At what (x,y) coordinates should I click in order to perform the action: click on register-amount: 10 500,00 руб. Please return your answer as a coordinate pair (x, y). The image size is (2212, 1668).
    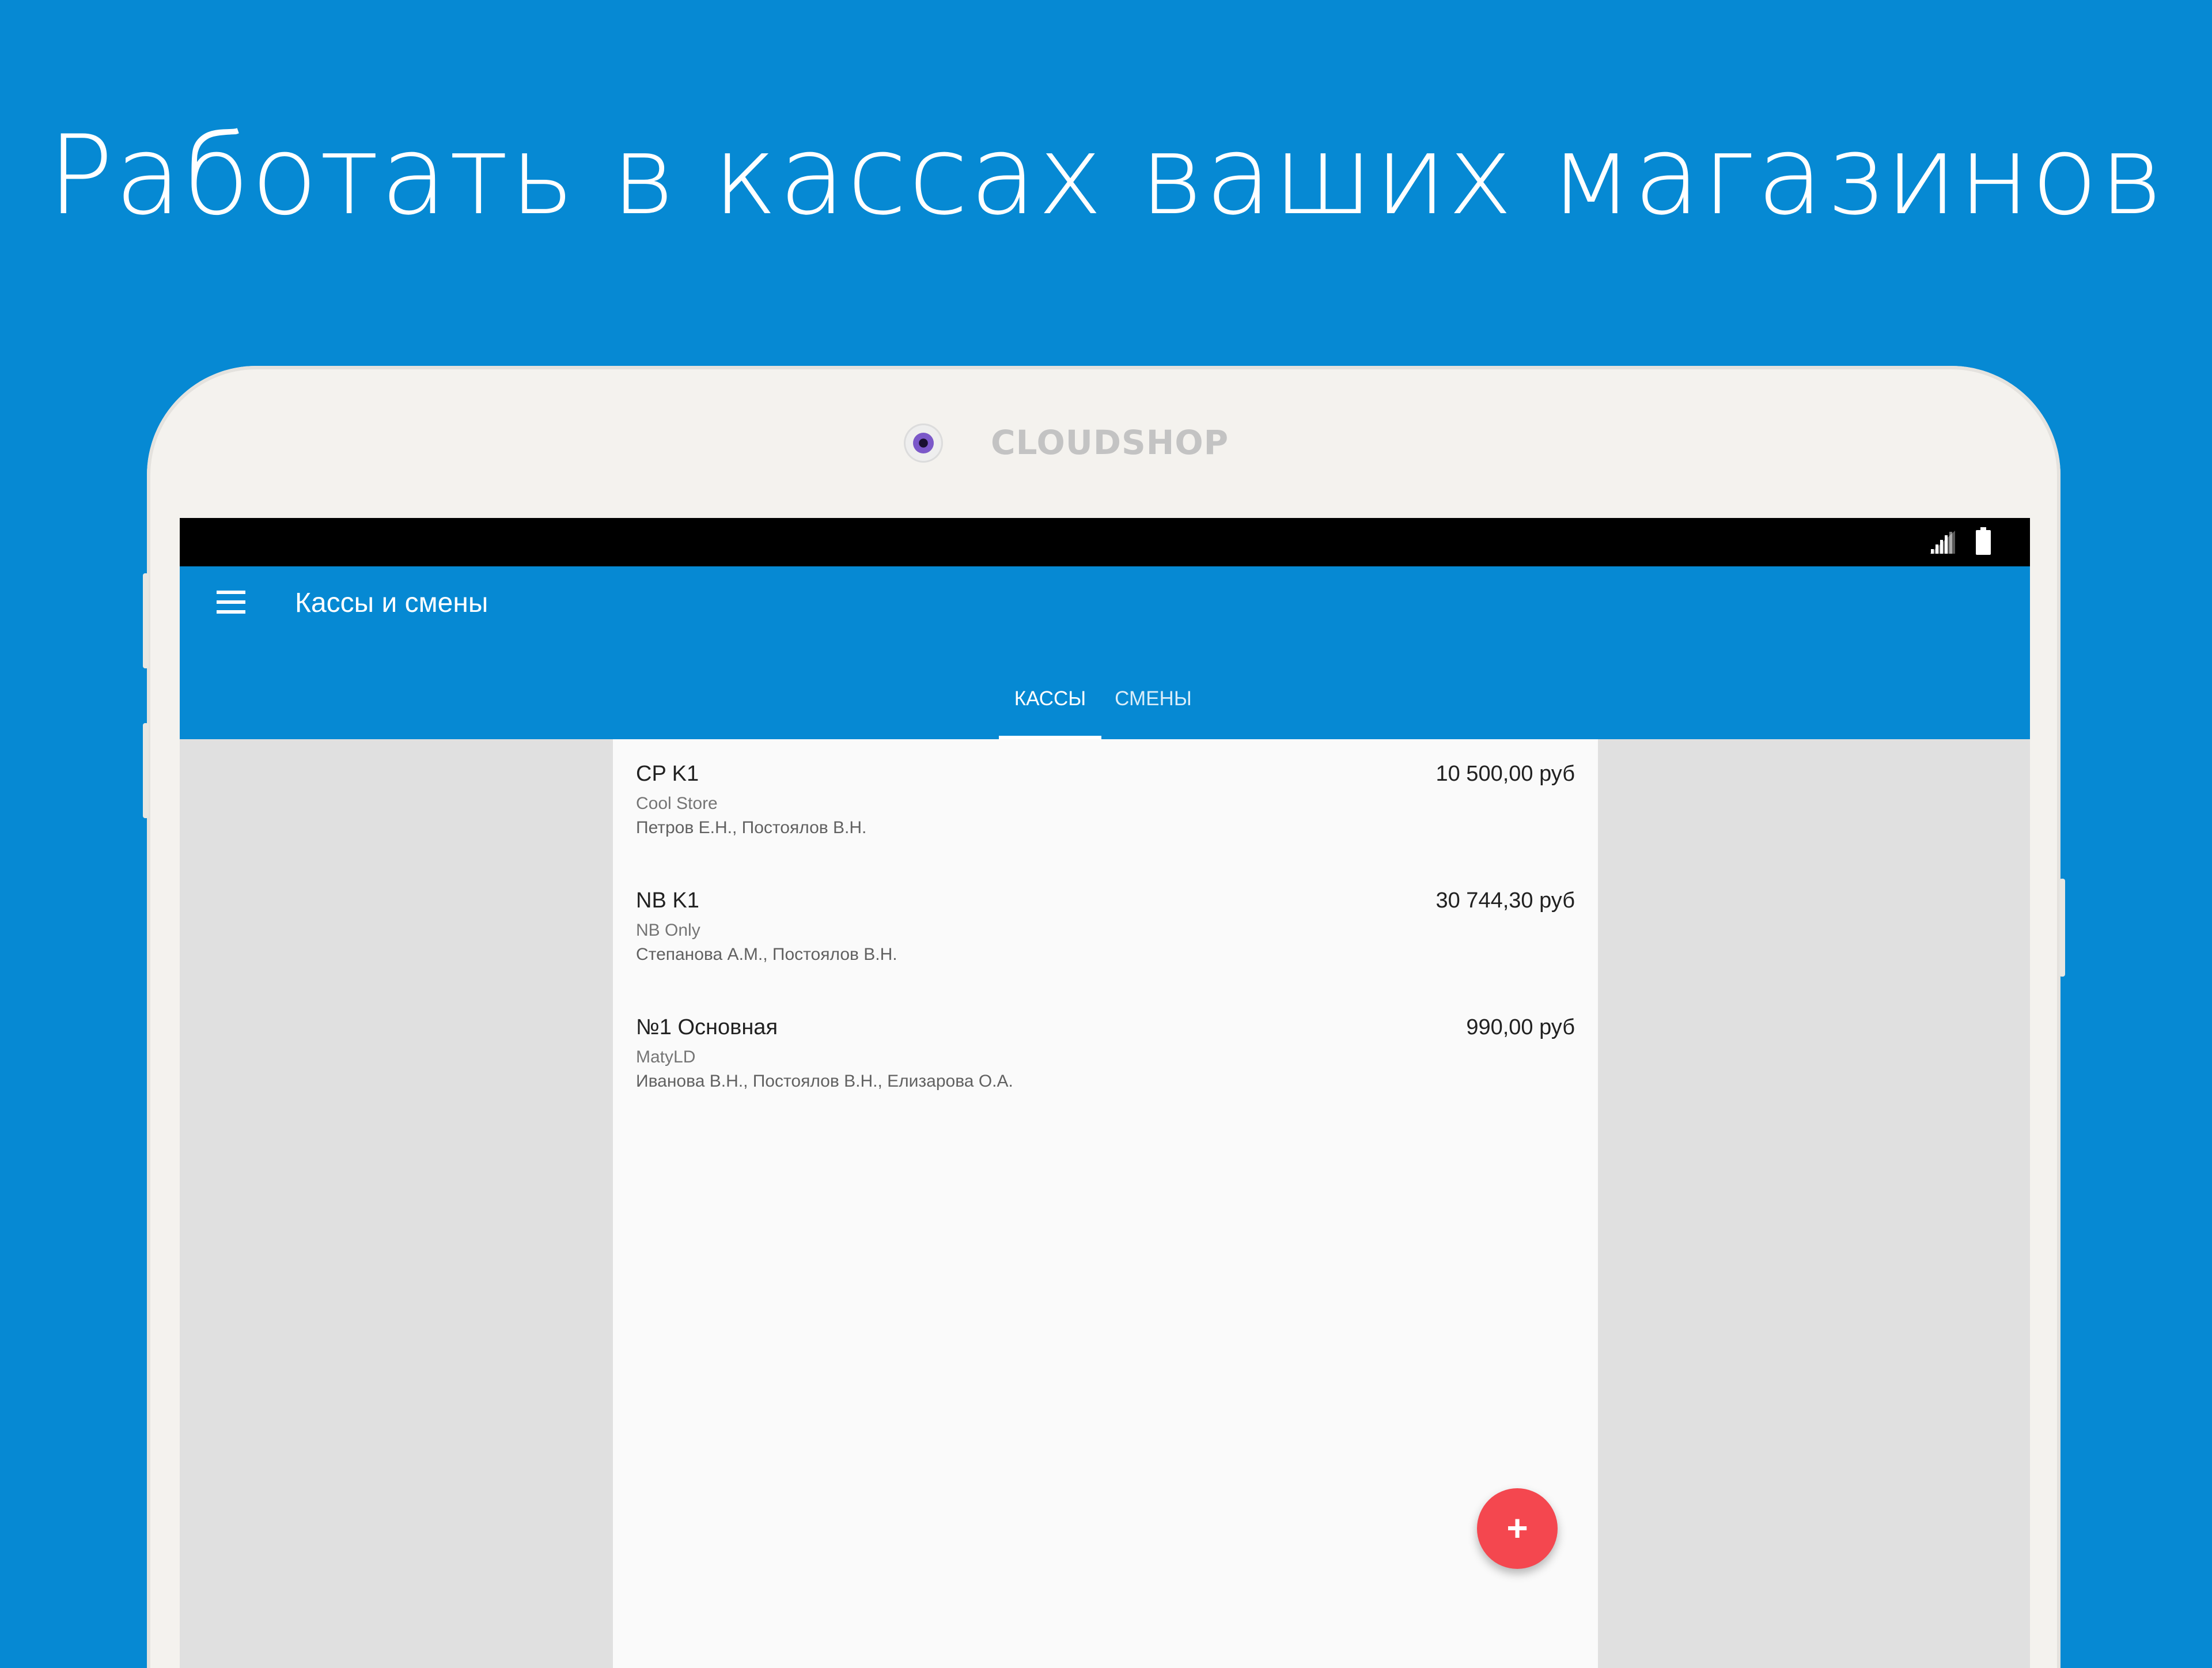
    Looking at the image, I should click on (1505, 774).